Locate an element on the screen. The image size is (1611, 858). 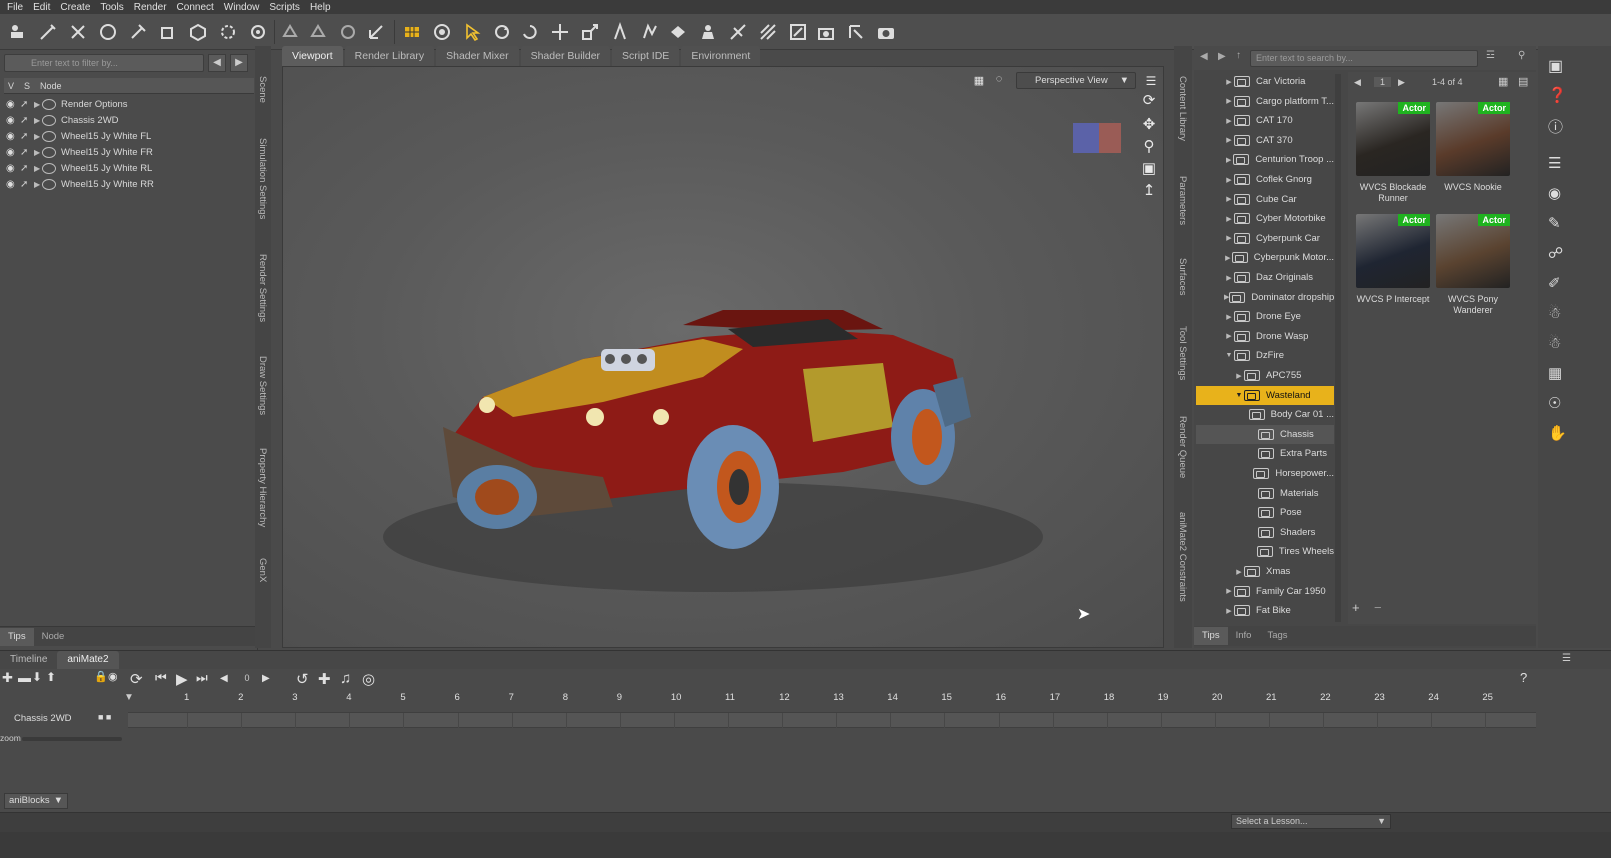
info-icon: ◉ is located at coordinates (1554, 193).